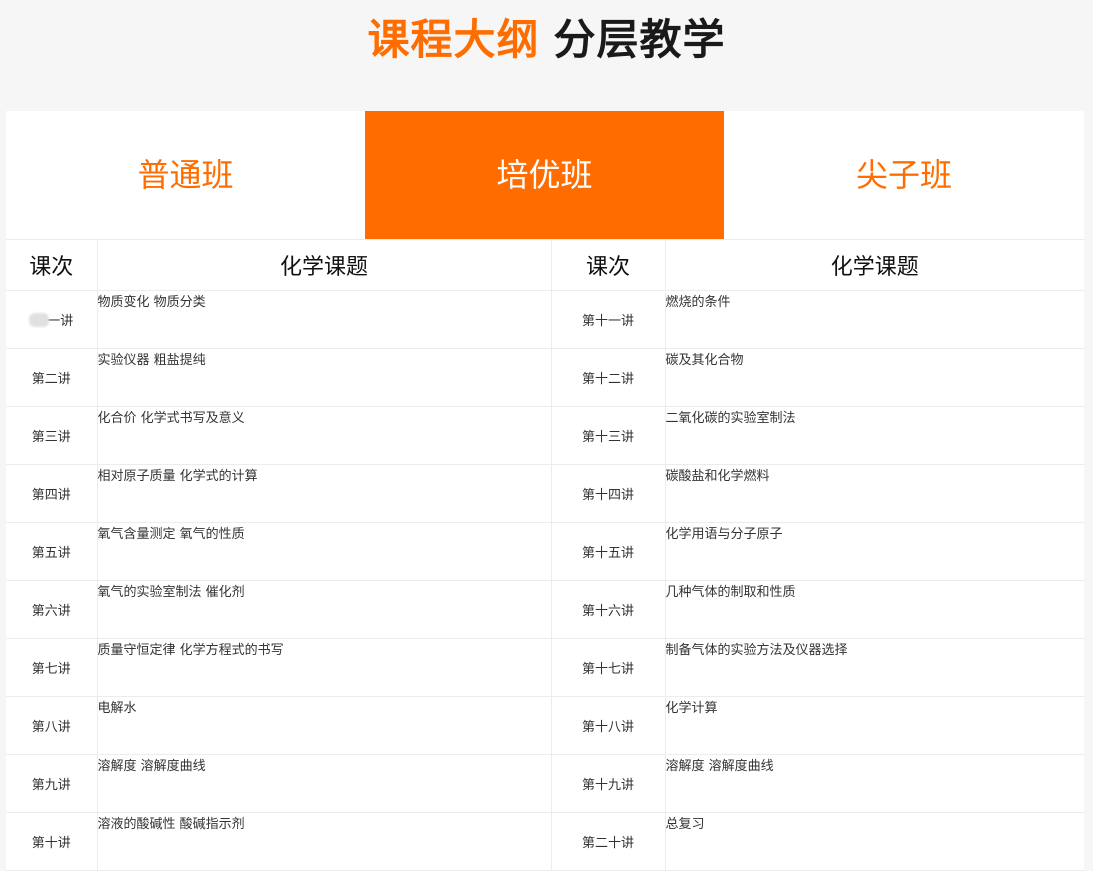 The image size is (1093, 871). Describe the element at coordinates (608, 551) in the screenshot. I see `lesson-number: 第十五讲` at that location.